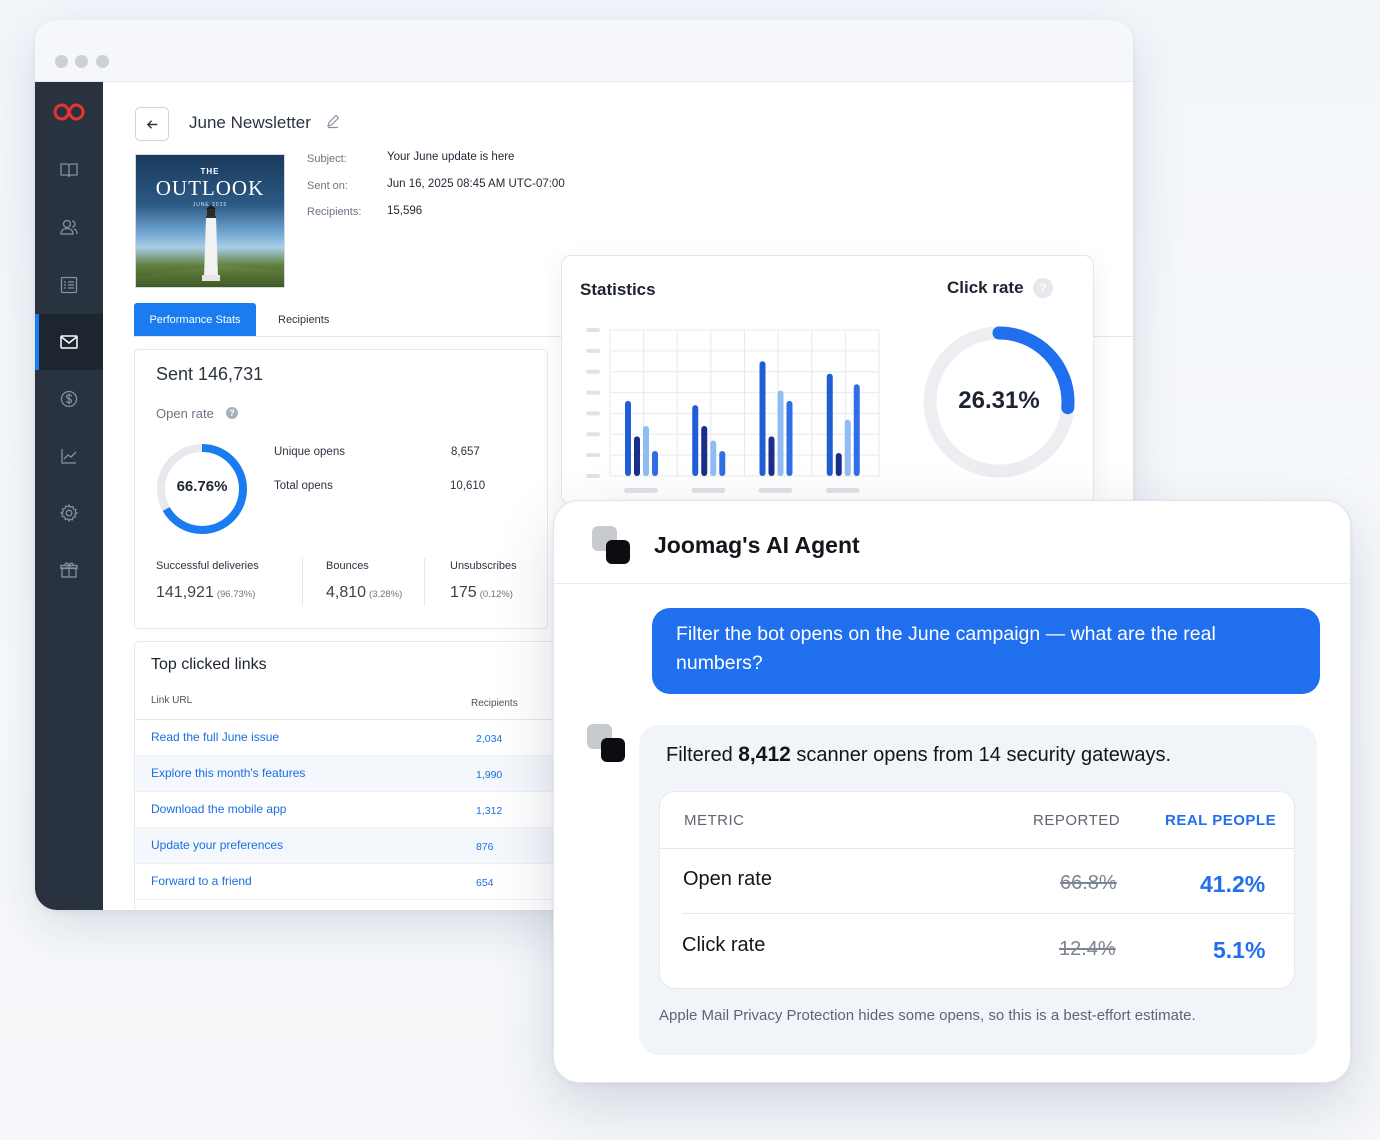 Image resolution: width=1380 pixels, height=1140 pixels. I want to click on window-titlebar, so click(584, 51).